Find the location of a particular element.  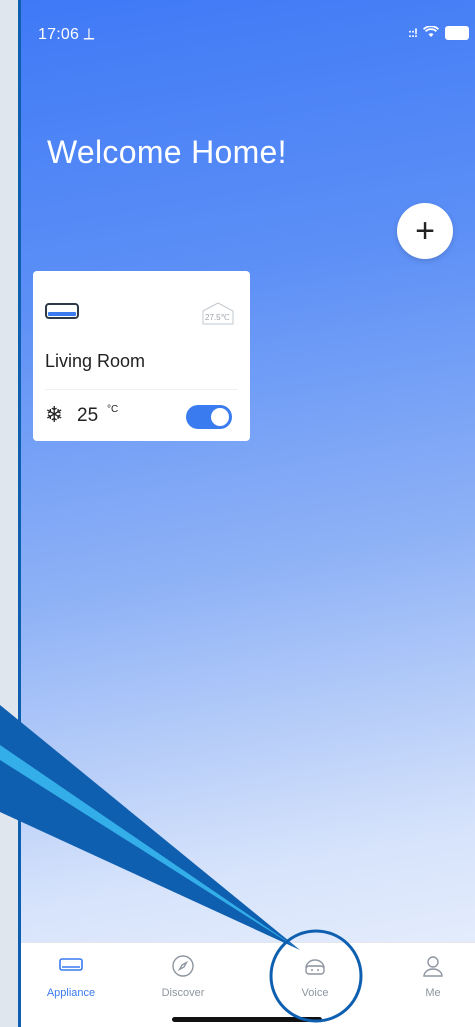

tab-appliance: Appliance is located at coordinates (71, 975).